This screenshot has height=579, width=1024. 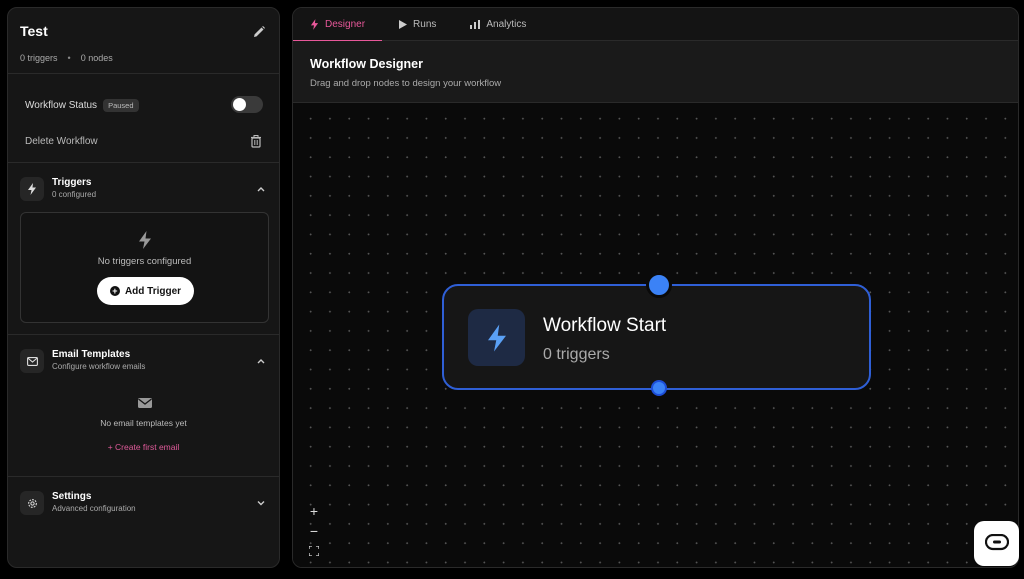 I want to click on node-output-handle, so click(x=659, y=388).